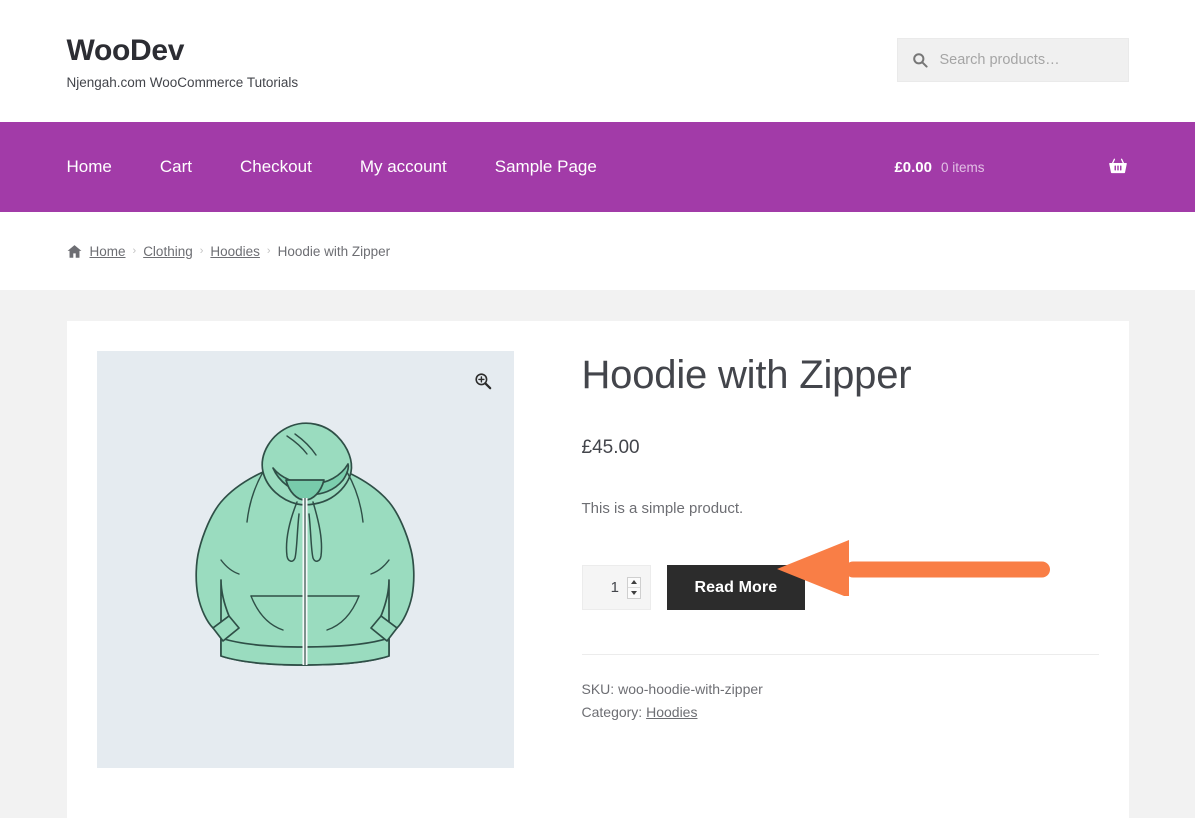  I want to click on read-more-button: Read More, so click(736, 587).